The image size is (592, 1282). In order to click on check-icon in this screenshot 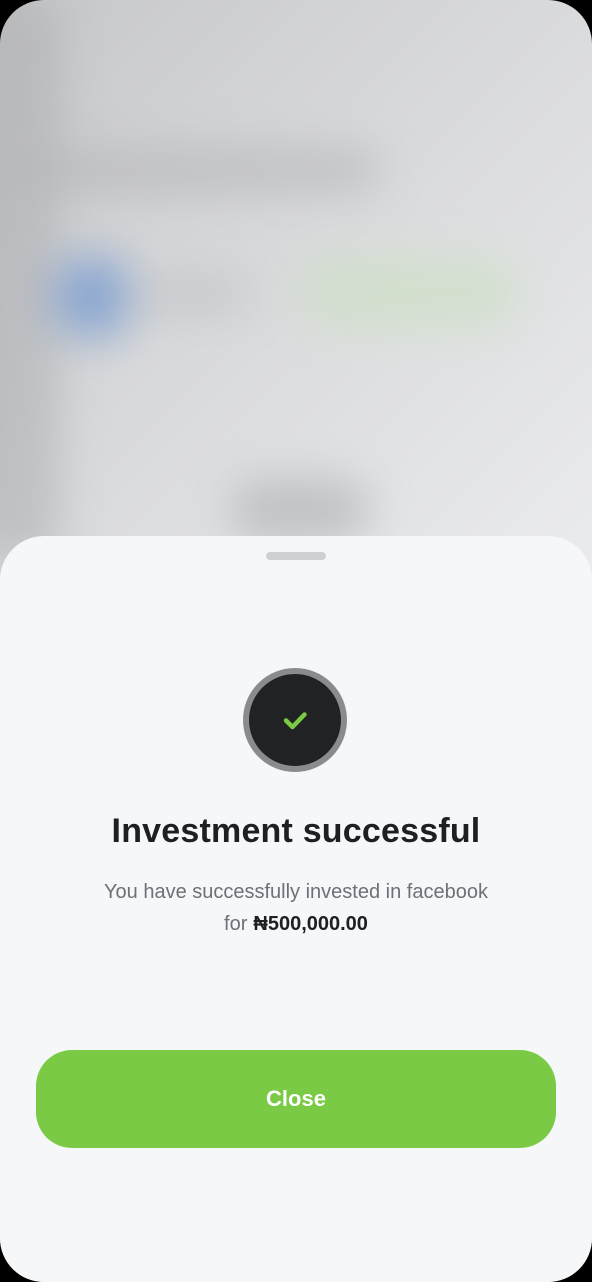, I will do `click(295, 721)`.